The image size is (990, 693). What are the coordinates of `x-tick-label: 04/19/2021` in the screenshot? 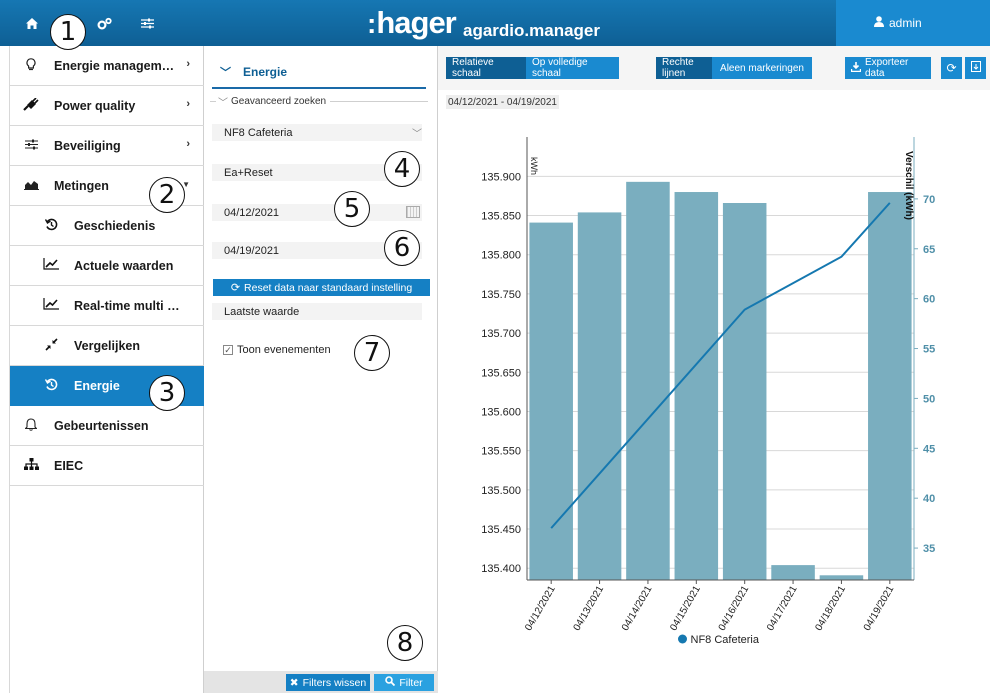 It's located at (879, 608).